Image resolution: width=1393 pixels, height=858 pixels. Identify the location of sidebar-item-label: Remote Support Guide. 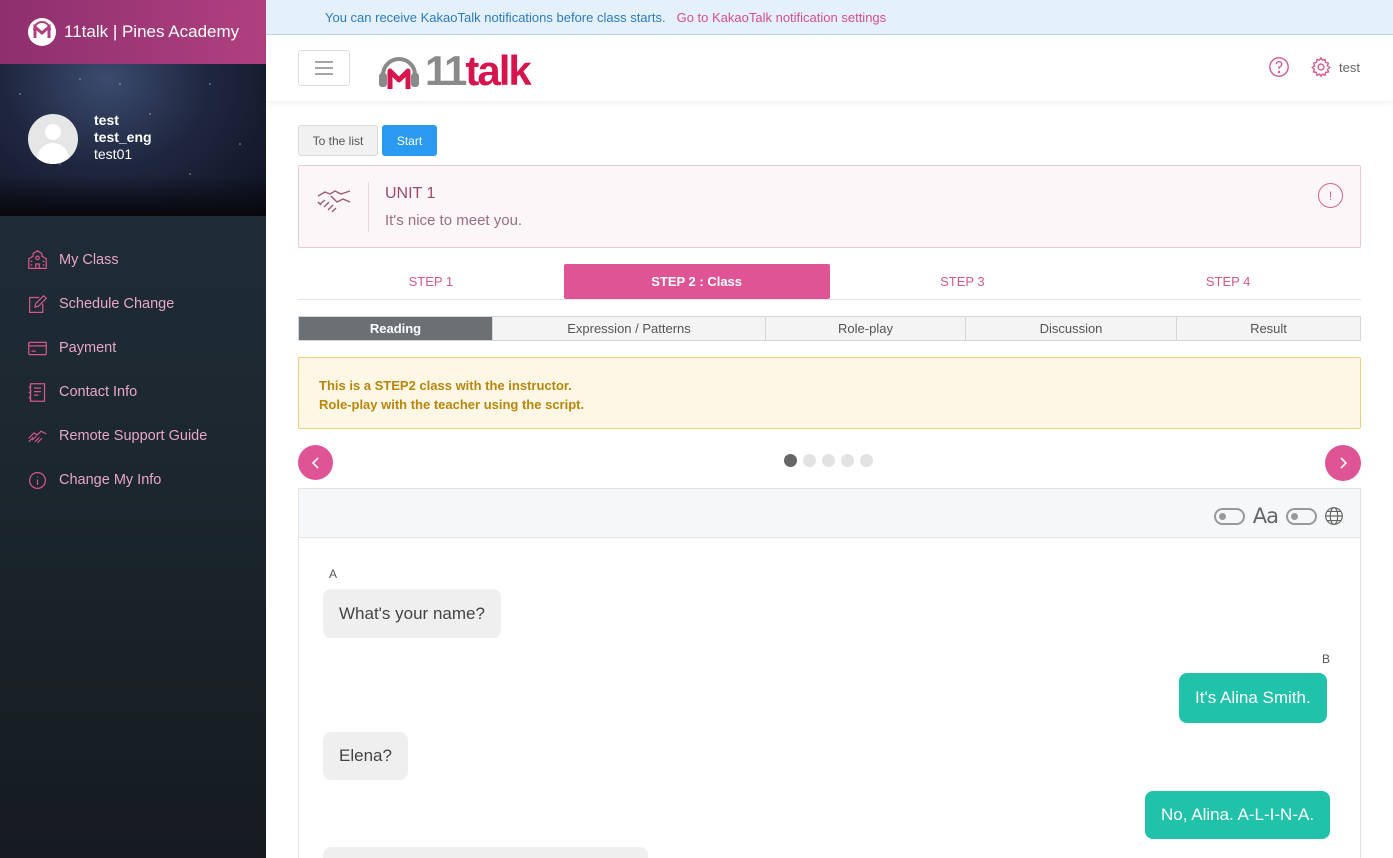
(133, 436).